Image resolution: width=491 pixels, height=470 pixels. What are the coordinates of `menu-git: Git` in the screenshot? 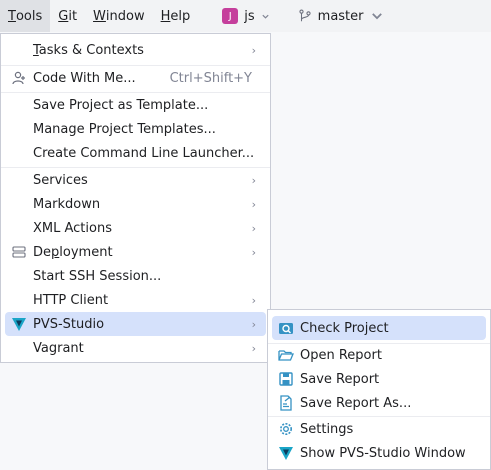 It's located at (67, 16).